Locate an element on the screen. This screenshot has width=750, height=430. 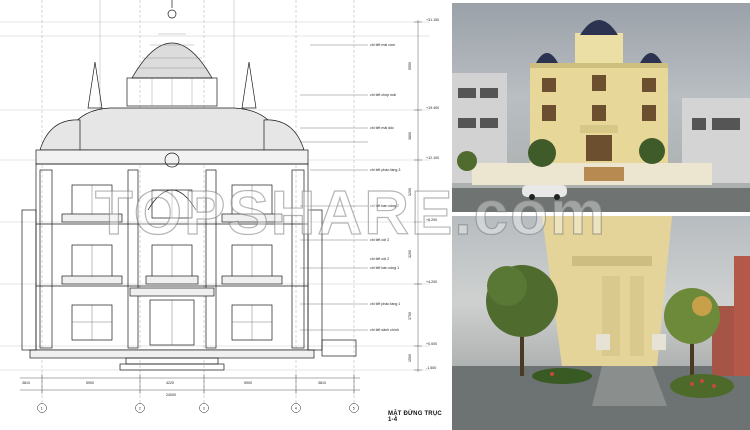
window-details is located at coordinates (172, 265).